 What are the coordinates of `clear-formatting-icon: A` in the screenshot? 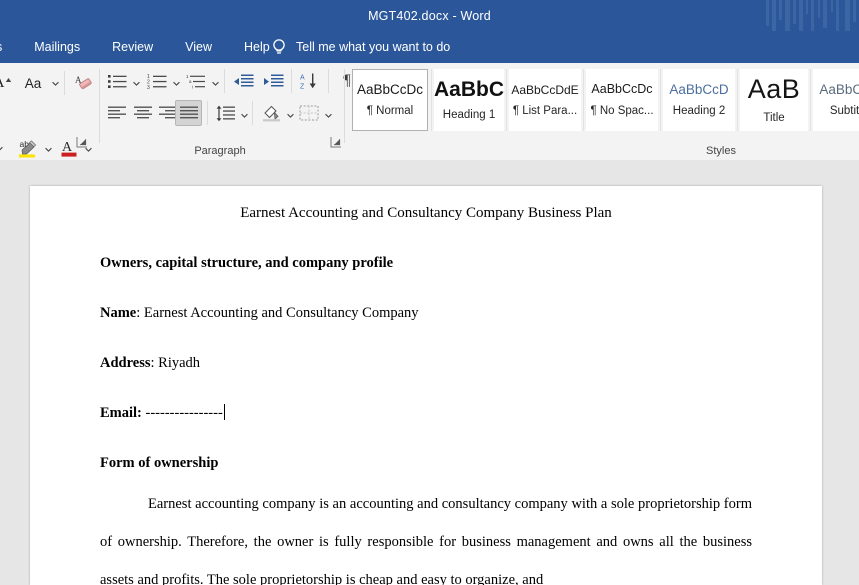 It's located at (83, 82).